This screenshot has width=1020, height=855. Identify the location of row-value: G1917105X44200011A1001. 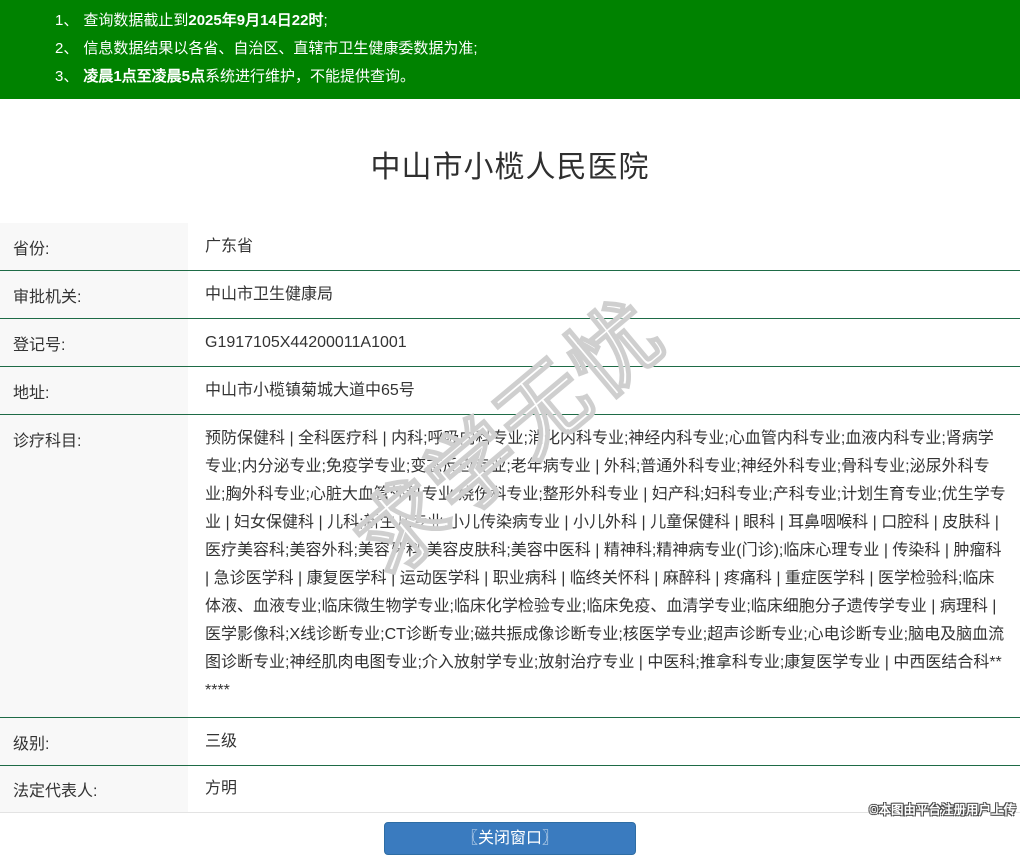
(306, 342).